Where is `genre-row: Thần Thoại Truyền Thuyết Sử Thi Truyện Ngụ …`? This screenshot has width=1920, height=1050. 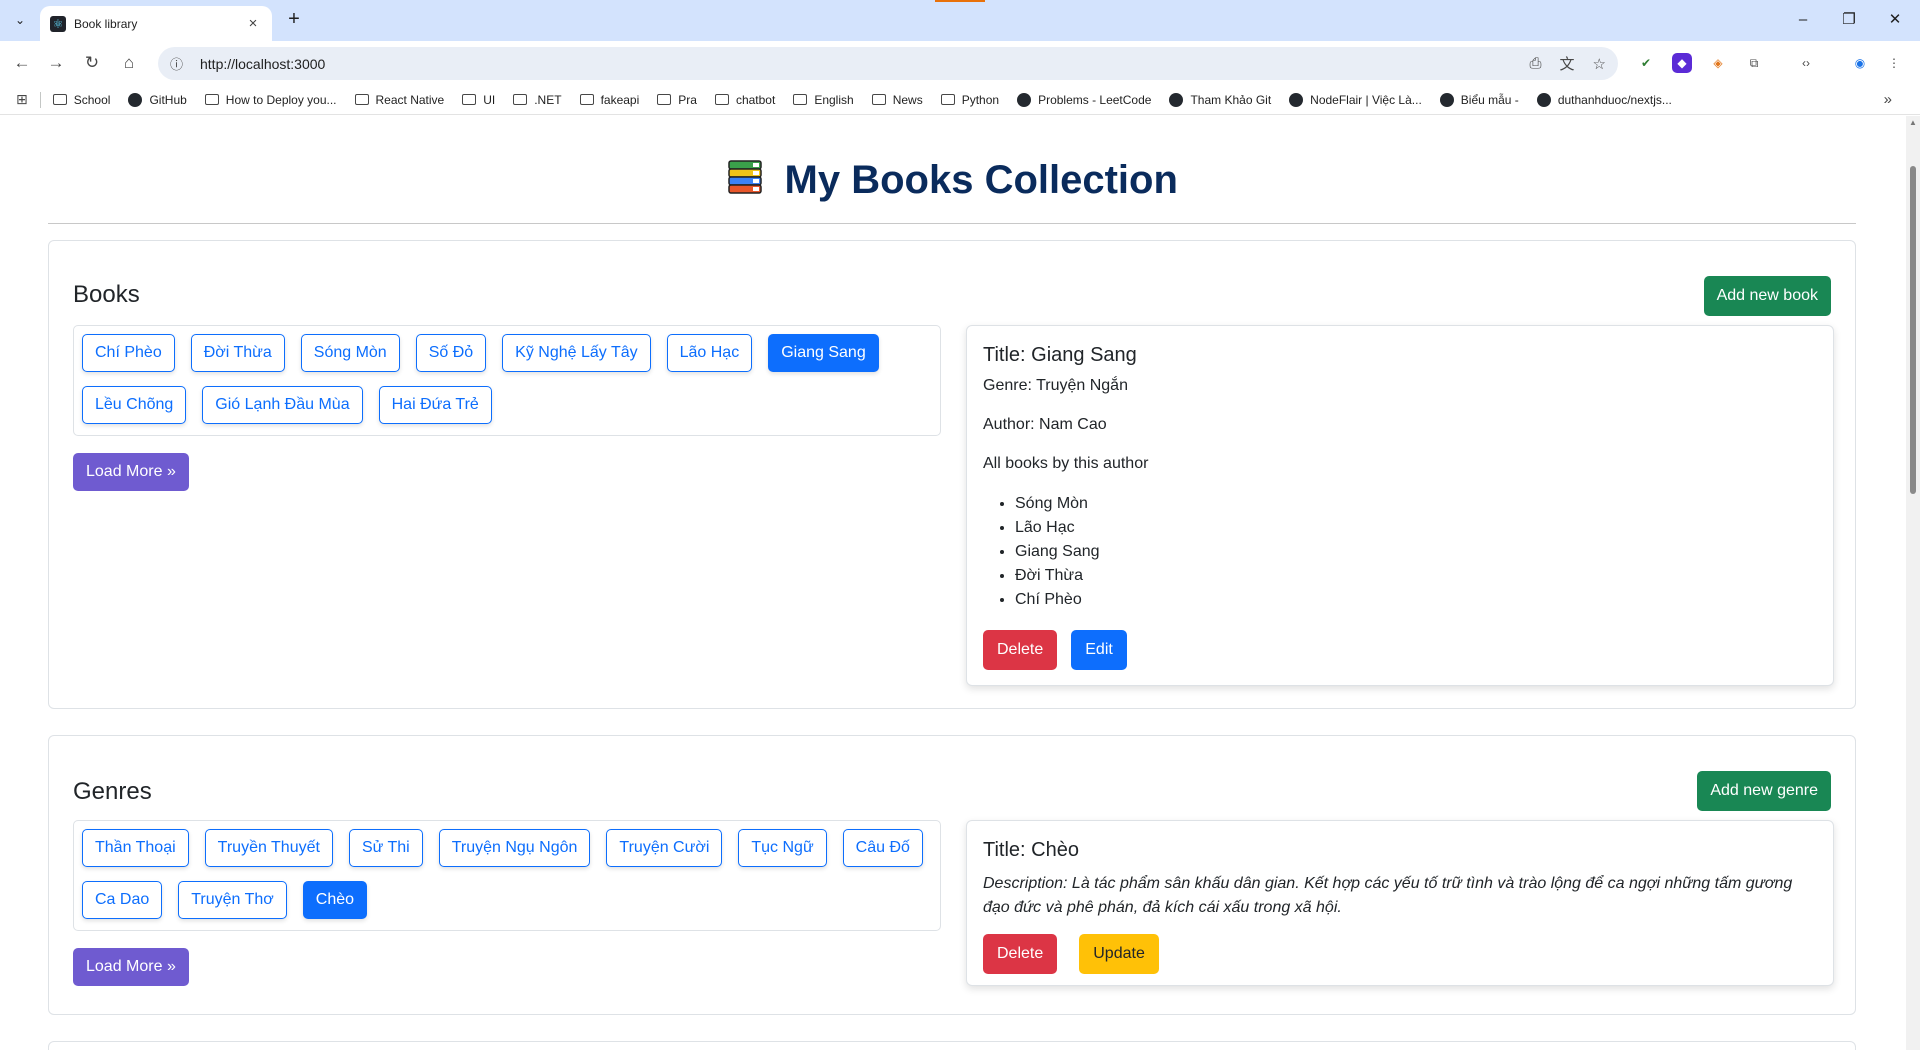
genre-row: Thần Thoại Truyền Thuyết Sử Thi Truyện Ngụ … is located at coordinates (511, 848).